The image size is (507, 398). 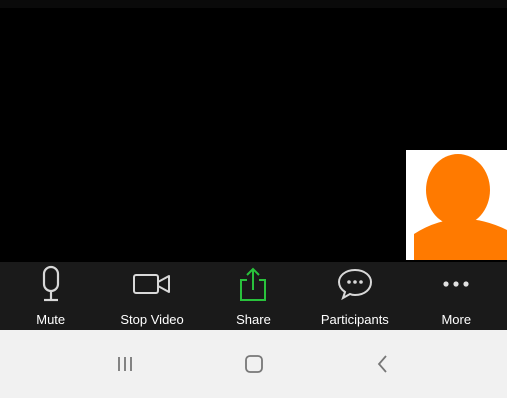 What do you see at coordinates (354, 319) in the screenshot?
I see `participants-label: Participants` at bounding box center [354, 319].